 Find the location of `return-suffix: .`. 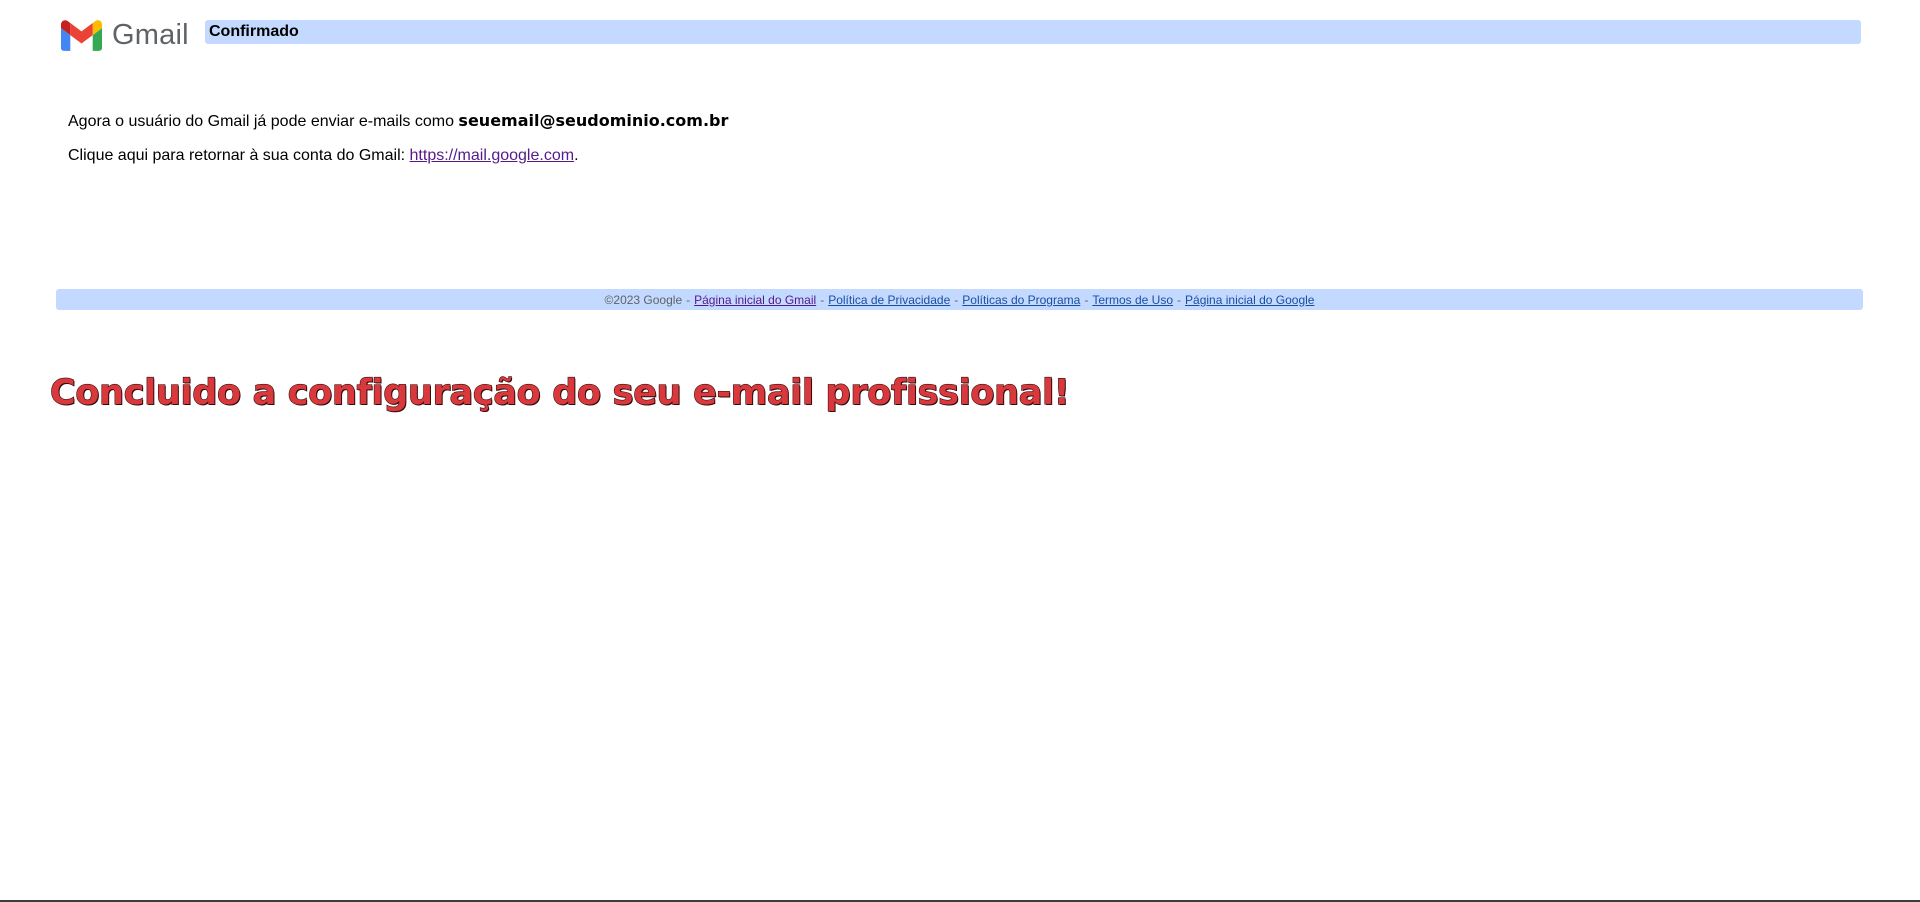

return-suffix: . is located at coordinates (576, 156).